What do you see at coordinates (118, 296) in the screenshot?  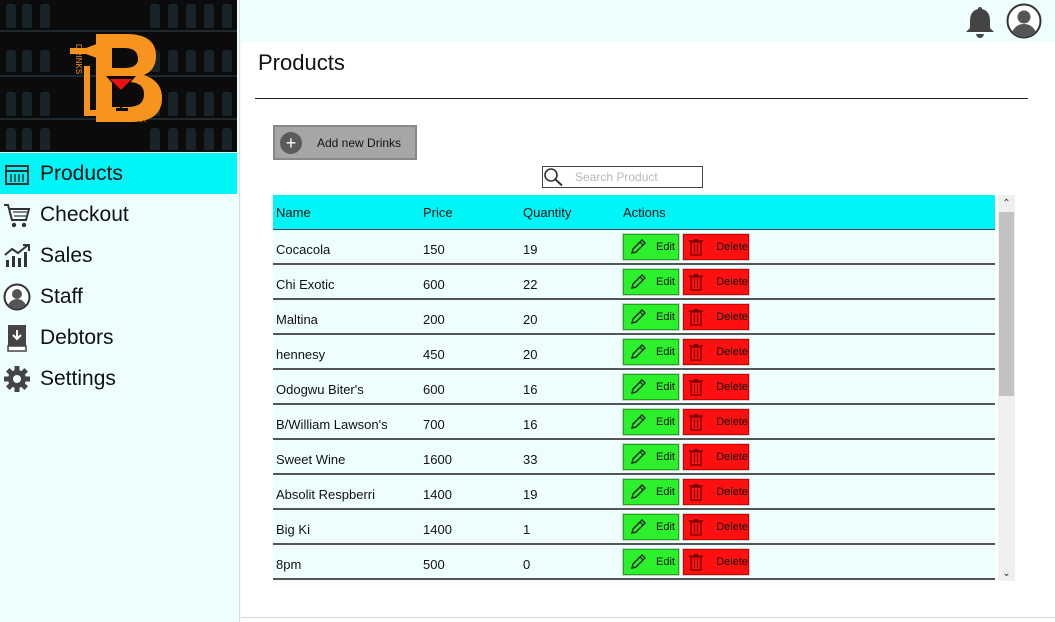 I see `sidebar-item-staff: Staff` at bounding box center [118, 296].